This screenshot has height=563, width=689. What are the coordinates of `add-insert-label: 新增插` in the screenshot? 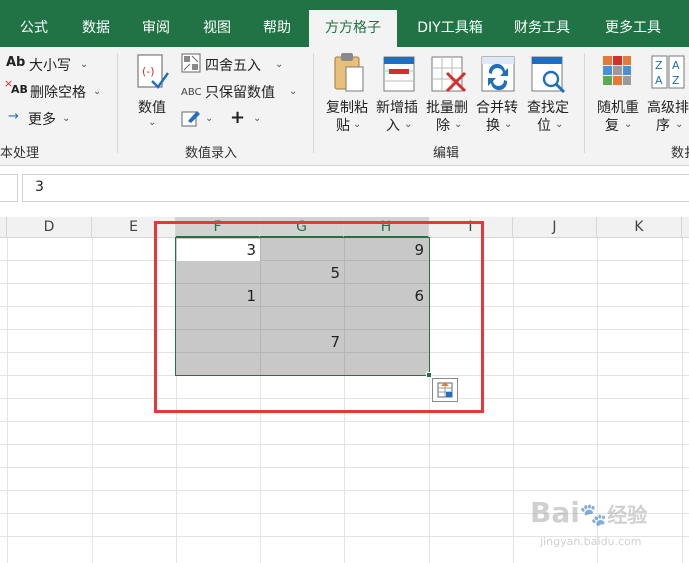 It's located at (397, 108).